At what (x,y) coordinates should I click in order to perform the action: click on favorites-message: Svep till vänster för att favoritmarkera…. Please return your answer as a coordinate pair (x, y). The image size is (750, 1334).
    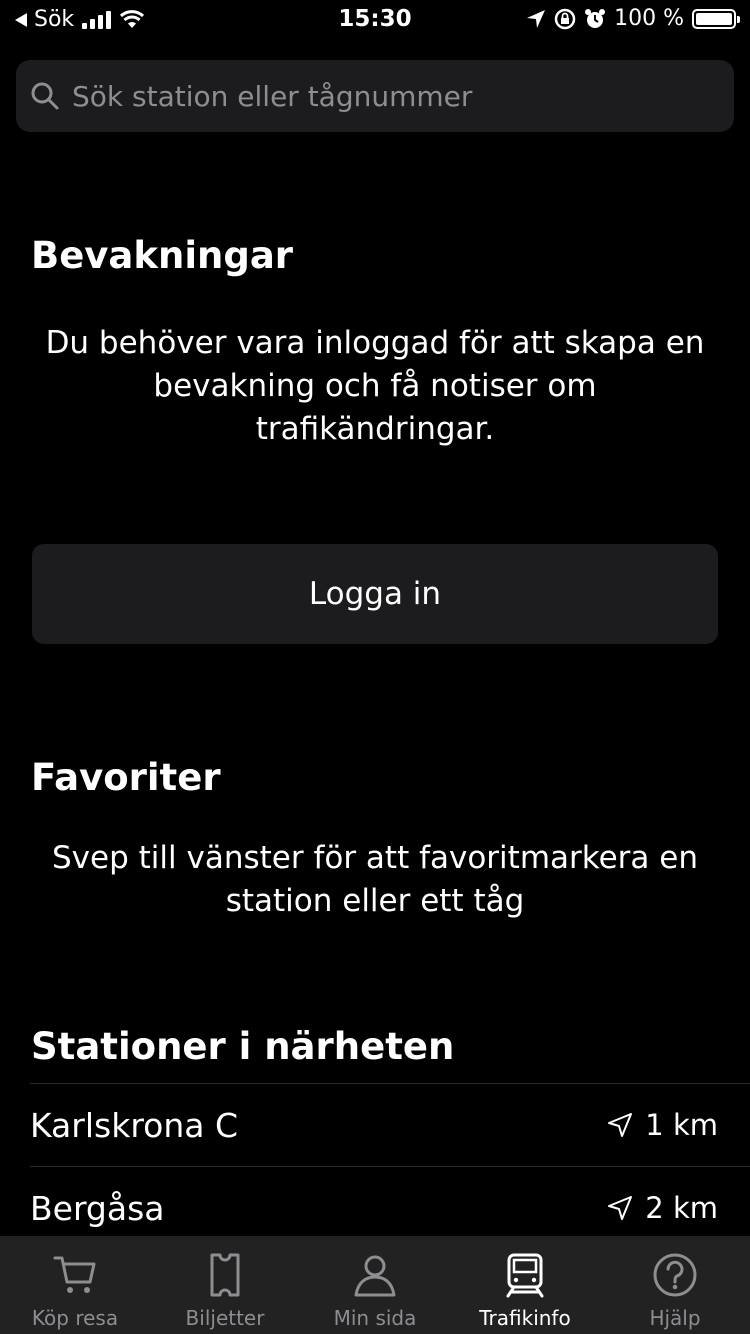
    Looking at the image, I should click on (375, 879).